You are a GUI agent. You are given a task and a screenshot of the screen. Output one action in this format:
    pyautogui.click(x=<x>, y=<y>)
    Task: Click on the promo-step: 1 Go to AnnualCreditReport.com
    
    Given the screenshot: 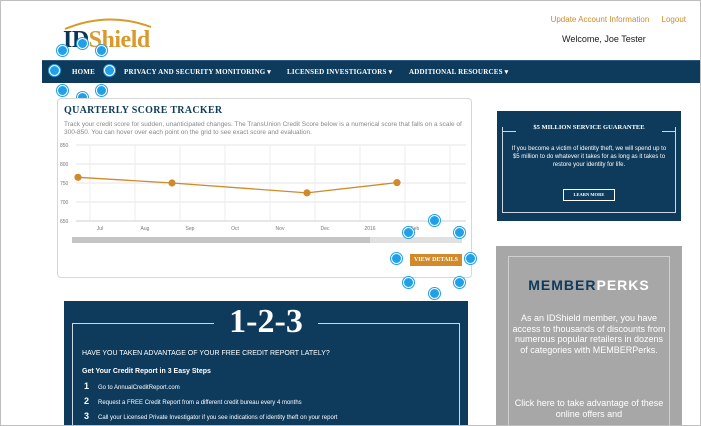 What is the action you would take?
    pyautogui.click(x=132, y=386)
    